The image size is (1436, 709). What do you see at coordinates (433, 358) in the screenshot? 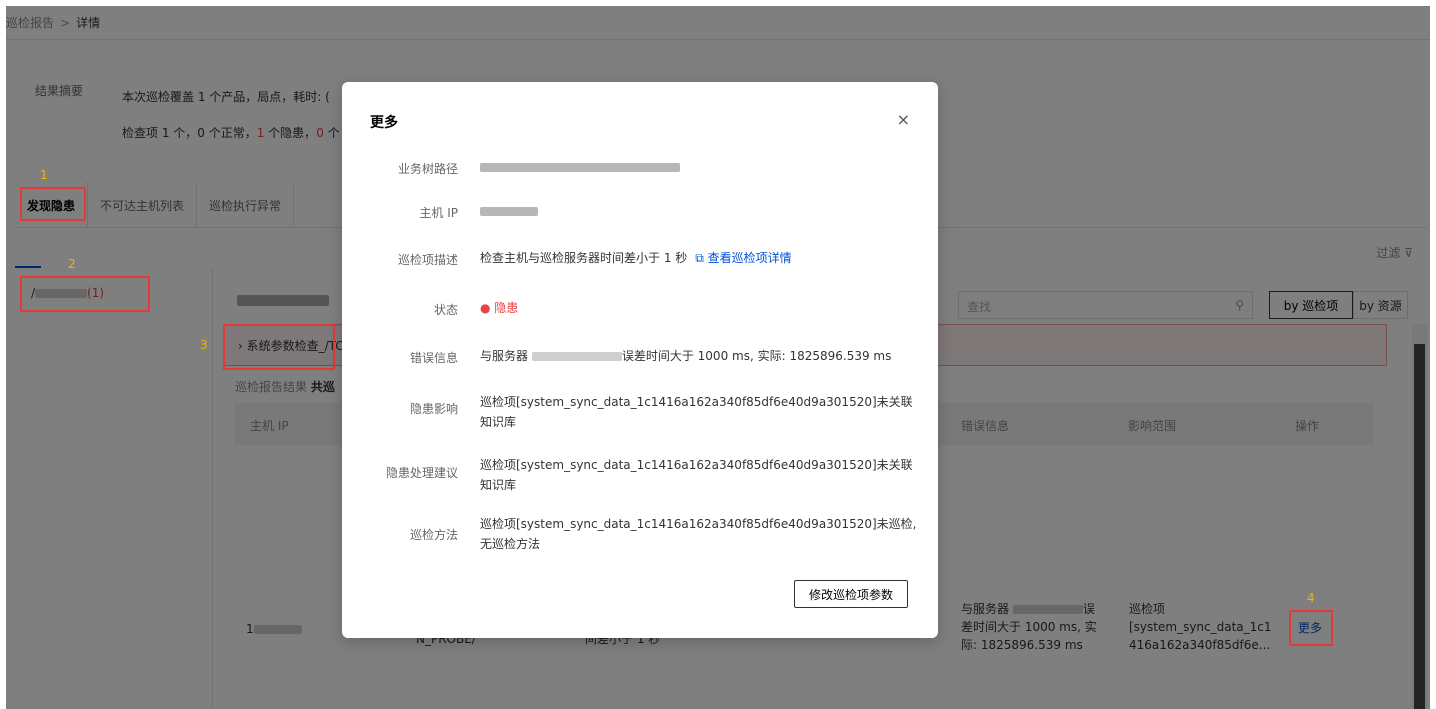
I see `error-label: 错误信息` at bounding box center [433, 358].